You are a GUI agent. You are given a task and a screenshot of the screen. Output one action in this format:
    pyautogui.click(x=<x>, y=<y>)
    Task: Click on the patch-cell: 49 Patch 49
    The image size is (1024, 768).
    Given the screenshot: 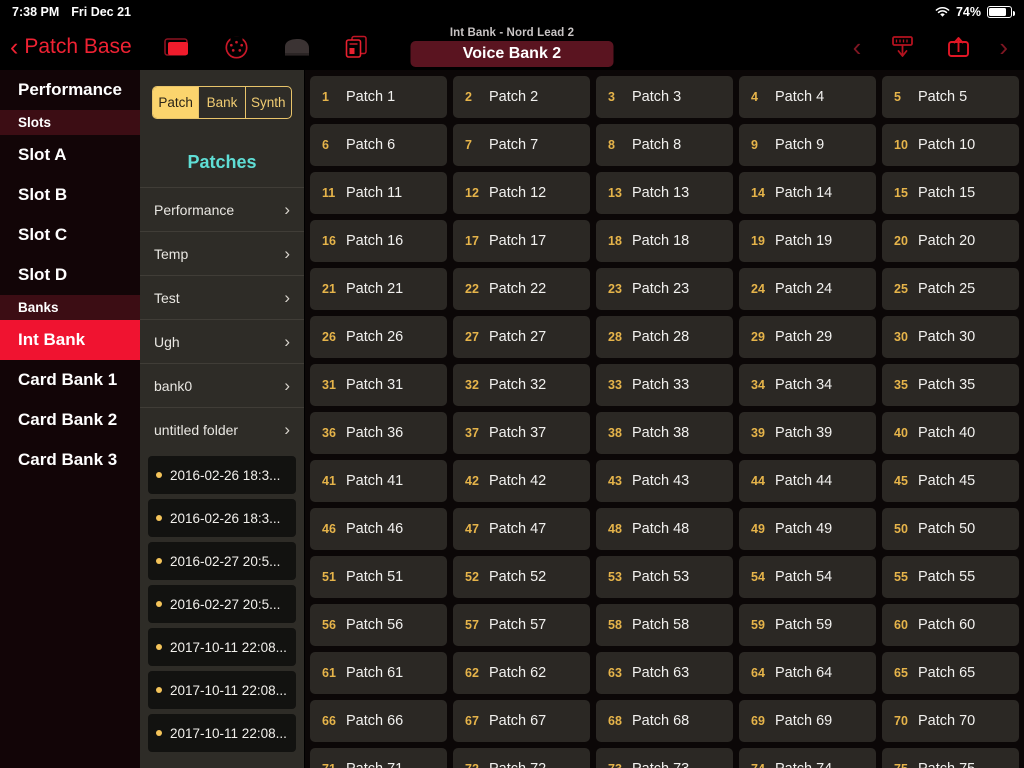 What is the action you would take?
    pyautogui.click(x=807, y=529)
    